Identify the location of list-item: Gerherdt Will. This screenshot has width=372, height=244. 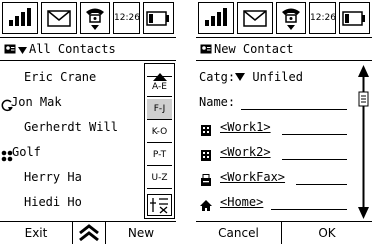
(74, 127).